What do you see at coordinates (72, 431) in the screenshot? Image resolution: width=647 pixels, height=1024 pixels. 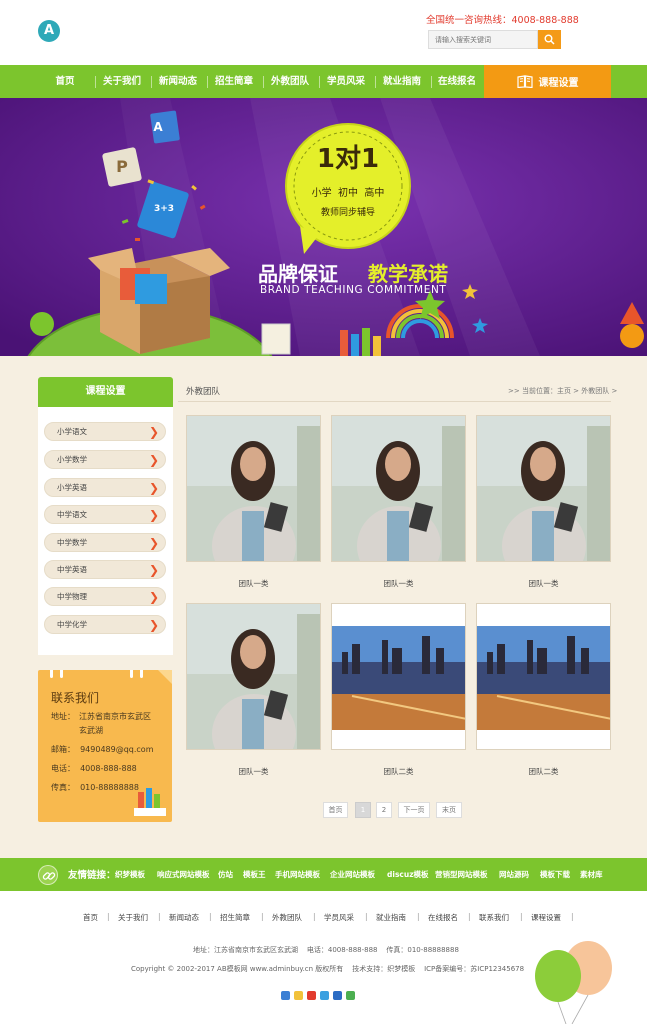 I see `sidebar-item-label: 小学语文` at bounding box center [72, 431].